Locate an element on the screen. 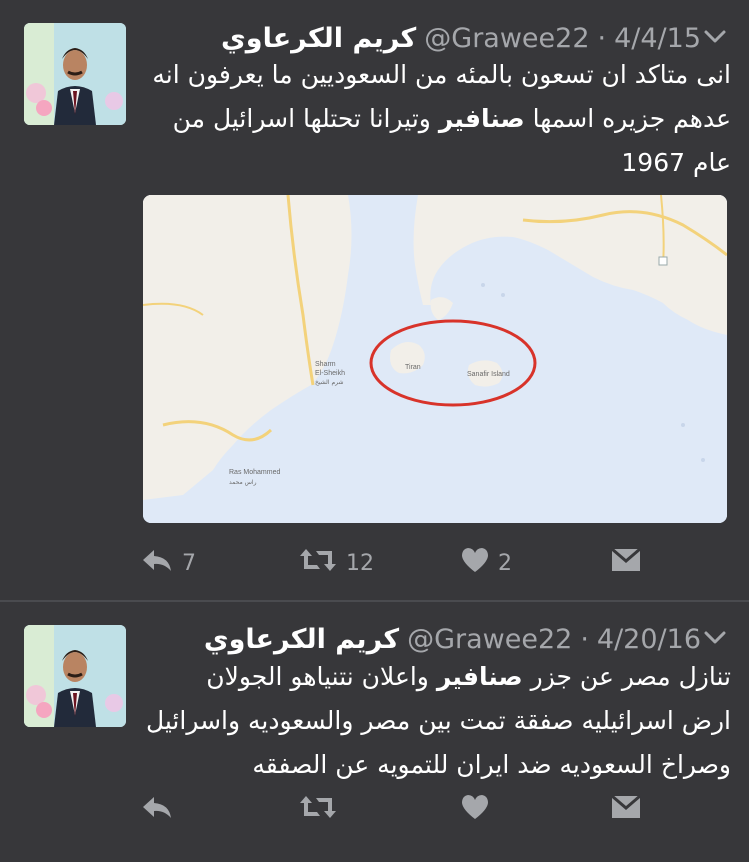 This screenshot has height=862, width=749. like-count: 2 is located at coordinates (505, 563).